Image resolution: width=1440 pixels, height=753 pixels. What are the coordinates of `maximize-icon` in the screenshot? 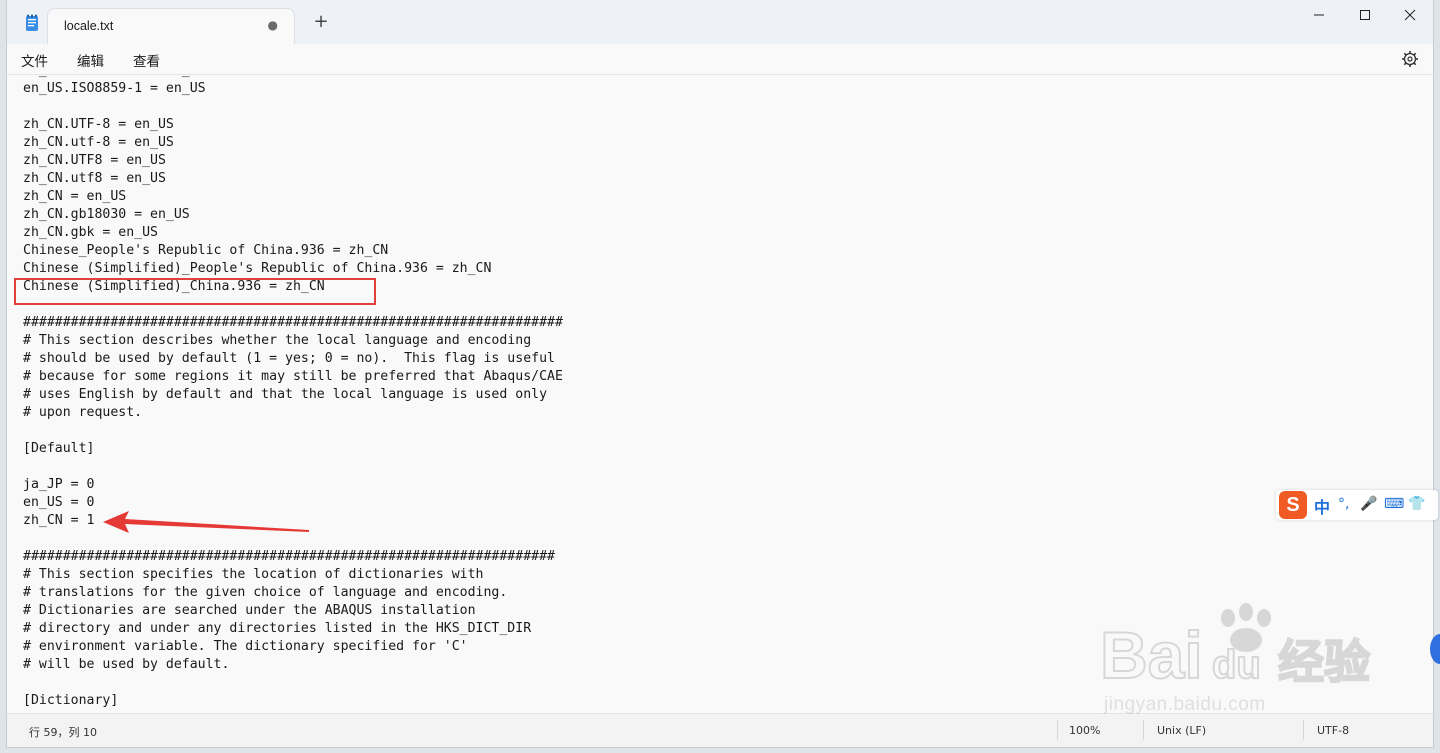 It's located at (1365, 15).